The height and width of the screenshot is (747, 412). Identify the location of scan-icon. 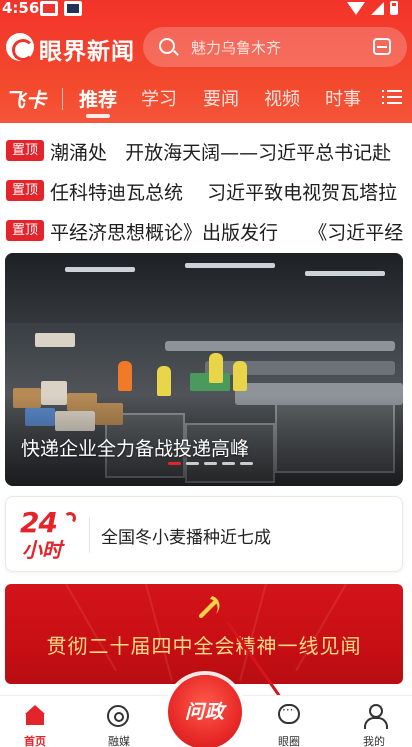
(382, 46).